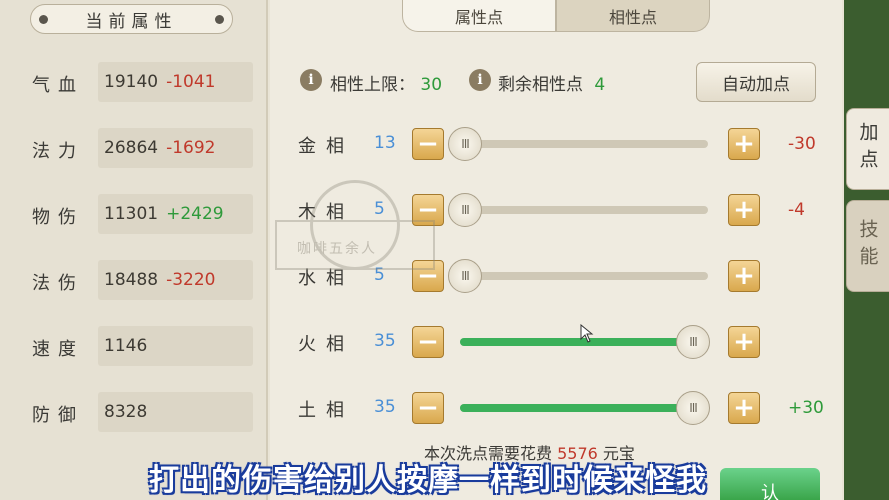 The image size is (889, 500). Describe the element at coordinates (43, 19) in the screenshot. I see `title-ornament-left-icon` at that location.